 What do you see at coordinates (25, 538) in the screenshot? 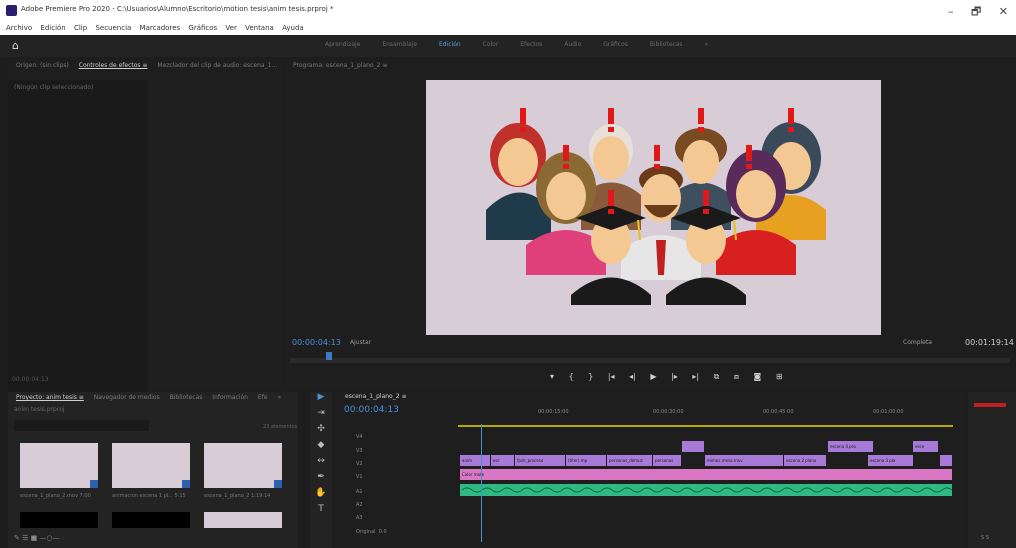
I see `list-view-icon: ☰` at bounding box center [25, 538].